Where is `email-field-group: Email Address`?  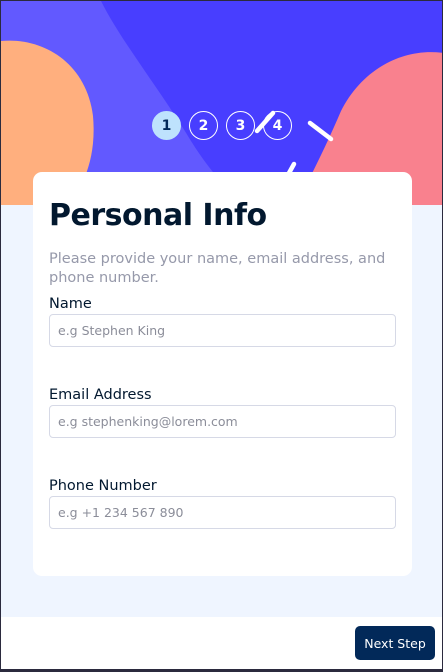 email-field-group: Email Address is located at coordinates (222, 412).